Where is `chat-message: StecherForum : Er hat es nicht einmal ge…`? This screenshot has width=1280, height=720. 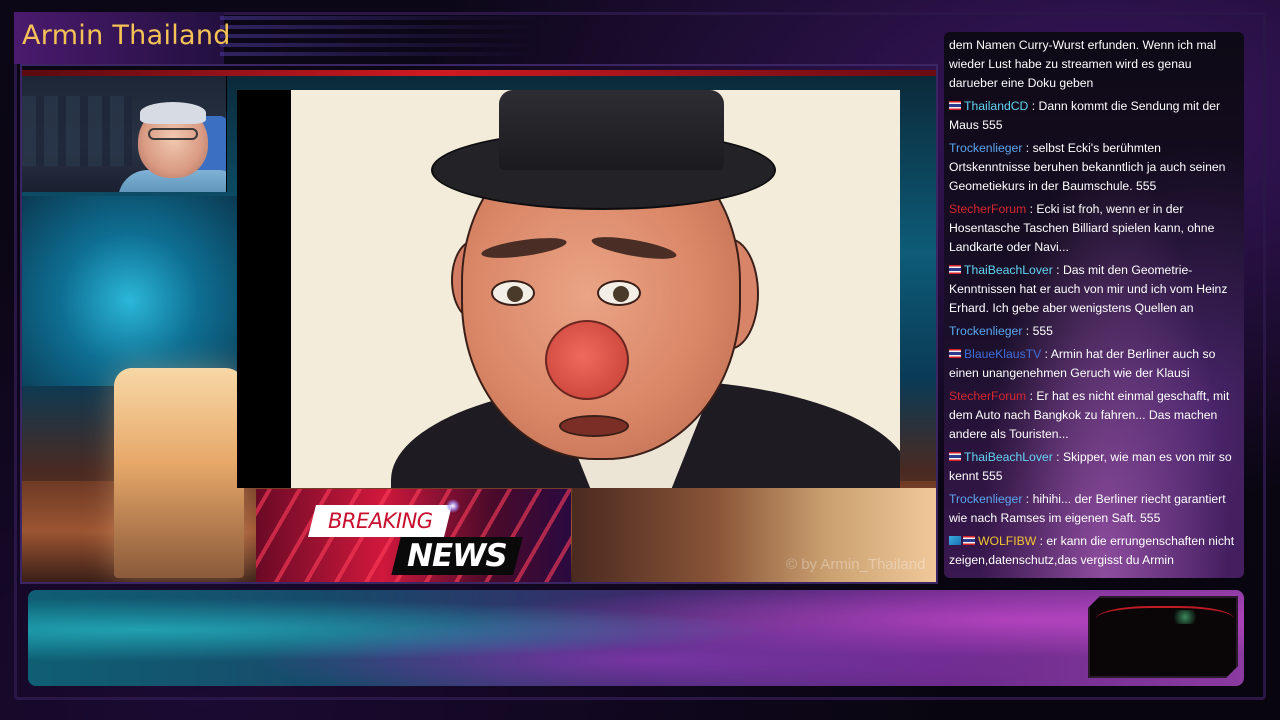 chat-message: StecherForum : Er hat es nicht einmal ge… is located at coordinates (1094, 415).